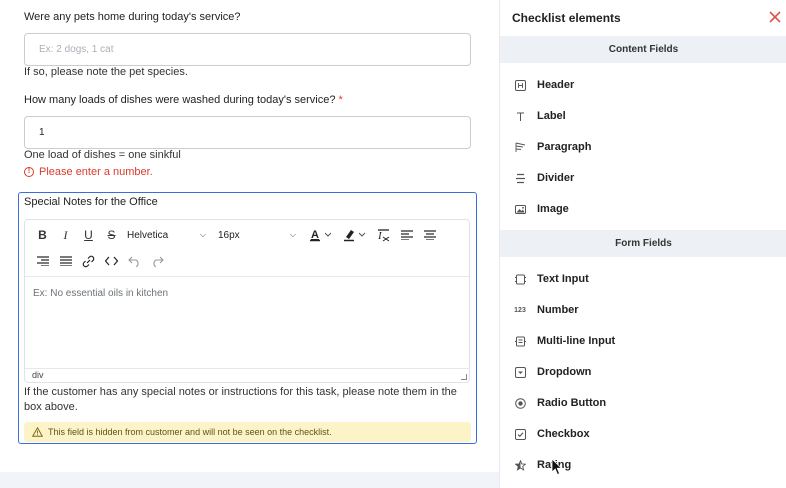  Describe the element at coordinates (563, 279) in the screenshot. I see `element-text-input-label: Text Input` at that location.